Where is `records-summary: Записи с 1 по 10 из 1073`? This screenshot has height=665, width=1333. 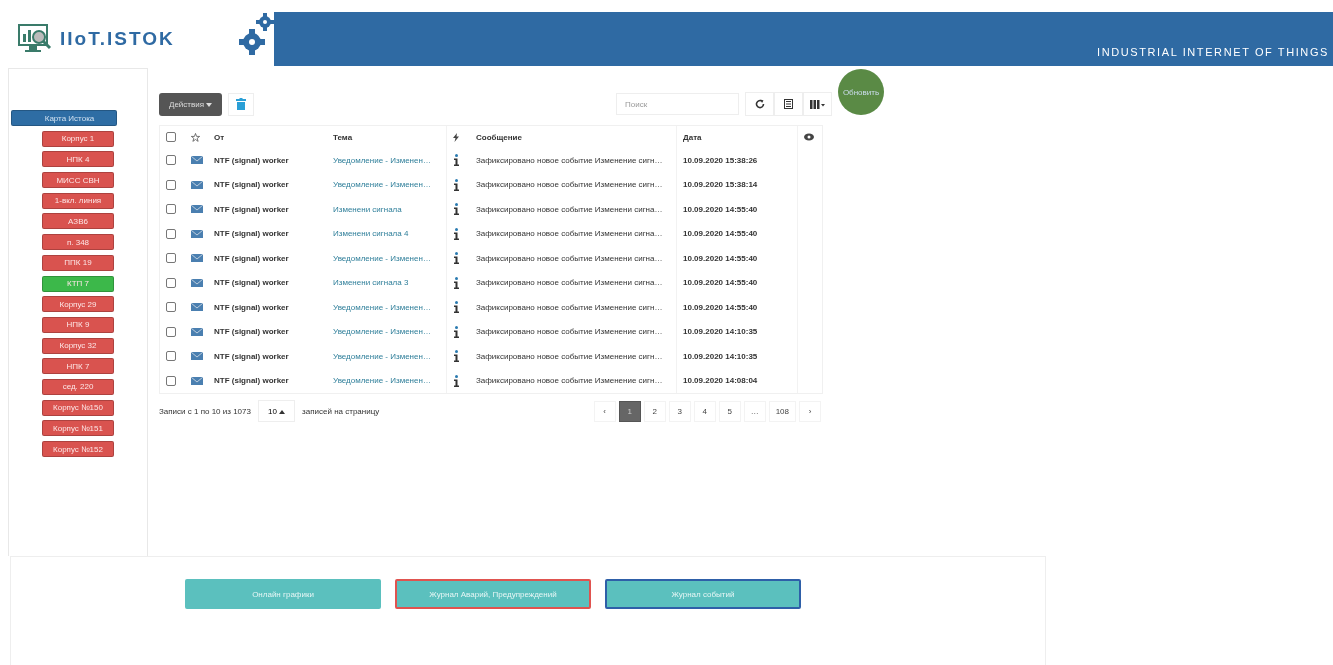 records-summary: Записи с 1 по 10 из 1073 is located at coordinates (205, 411).